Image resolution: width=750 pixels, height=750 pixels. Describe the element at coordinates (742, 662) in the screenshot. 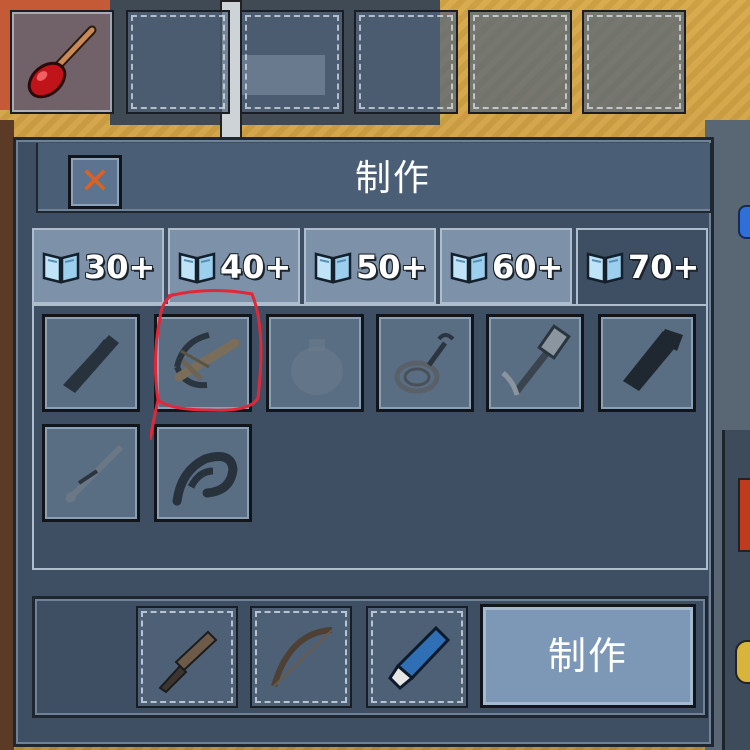

I see `gold-item-icon` at that location.